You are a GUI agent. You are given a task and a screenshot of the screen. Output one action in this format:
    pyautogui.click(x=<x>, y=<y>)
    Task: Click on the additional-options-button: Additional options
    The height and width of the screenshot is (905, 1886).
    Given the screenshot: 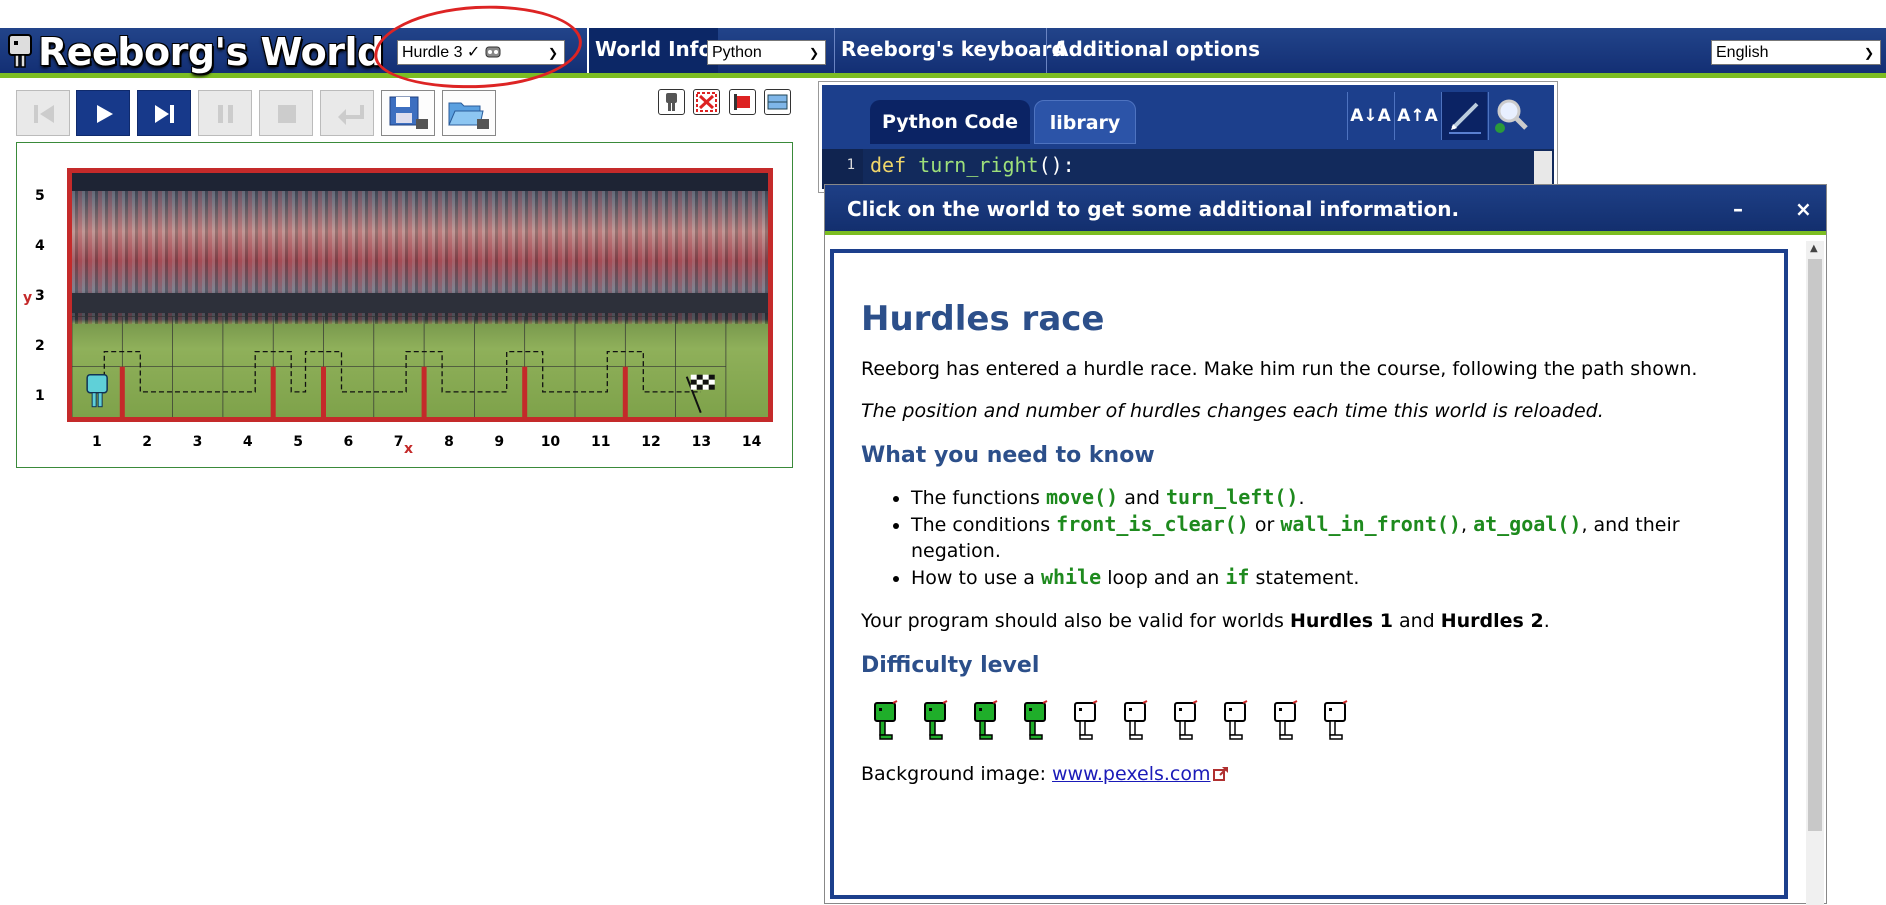 What is the action you would take?
    pyautogui.click(x=1156, y=50)
    